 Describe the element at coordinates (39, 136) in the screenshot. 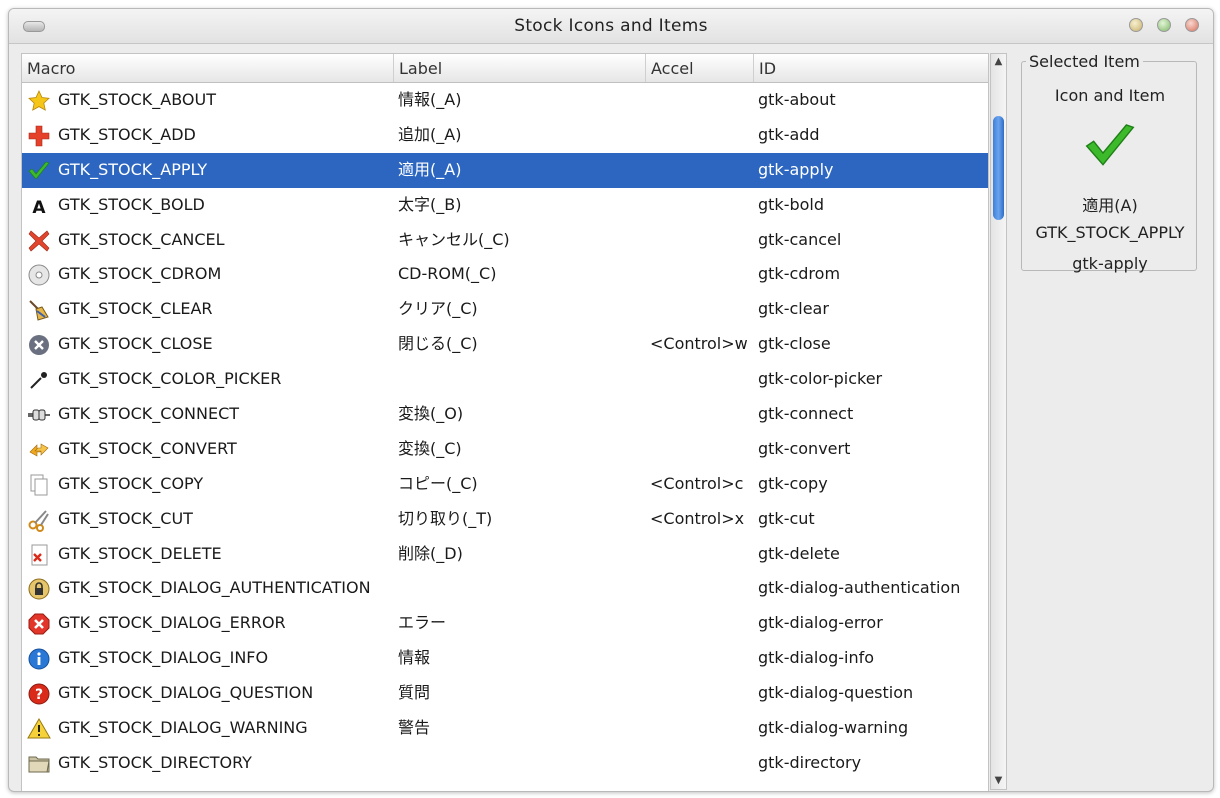

I see `plus-icon` at that location.